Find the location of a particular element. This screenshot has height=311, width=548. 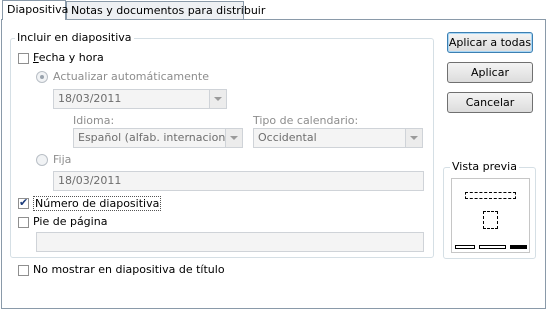

fija-radio is located at coordinates (42, 160).